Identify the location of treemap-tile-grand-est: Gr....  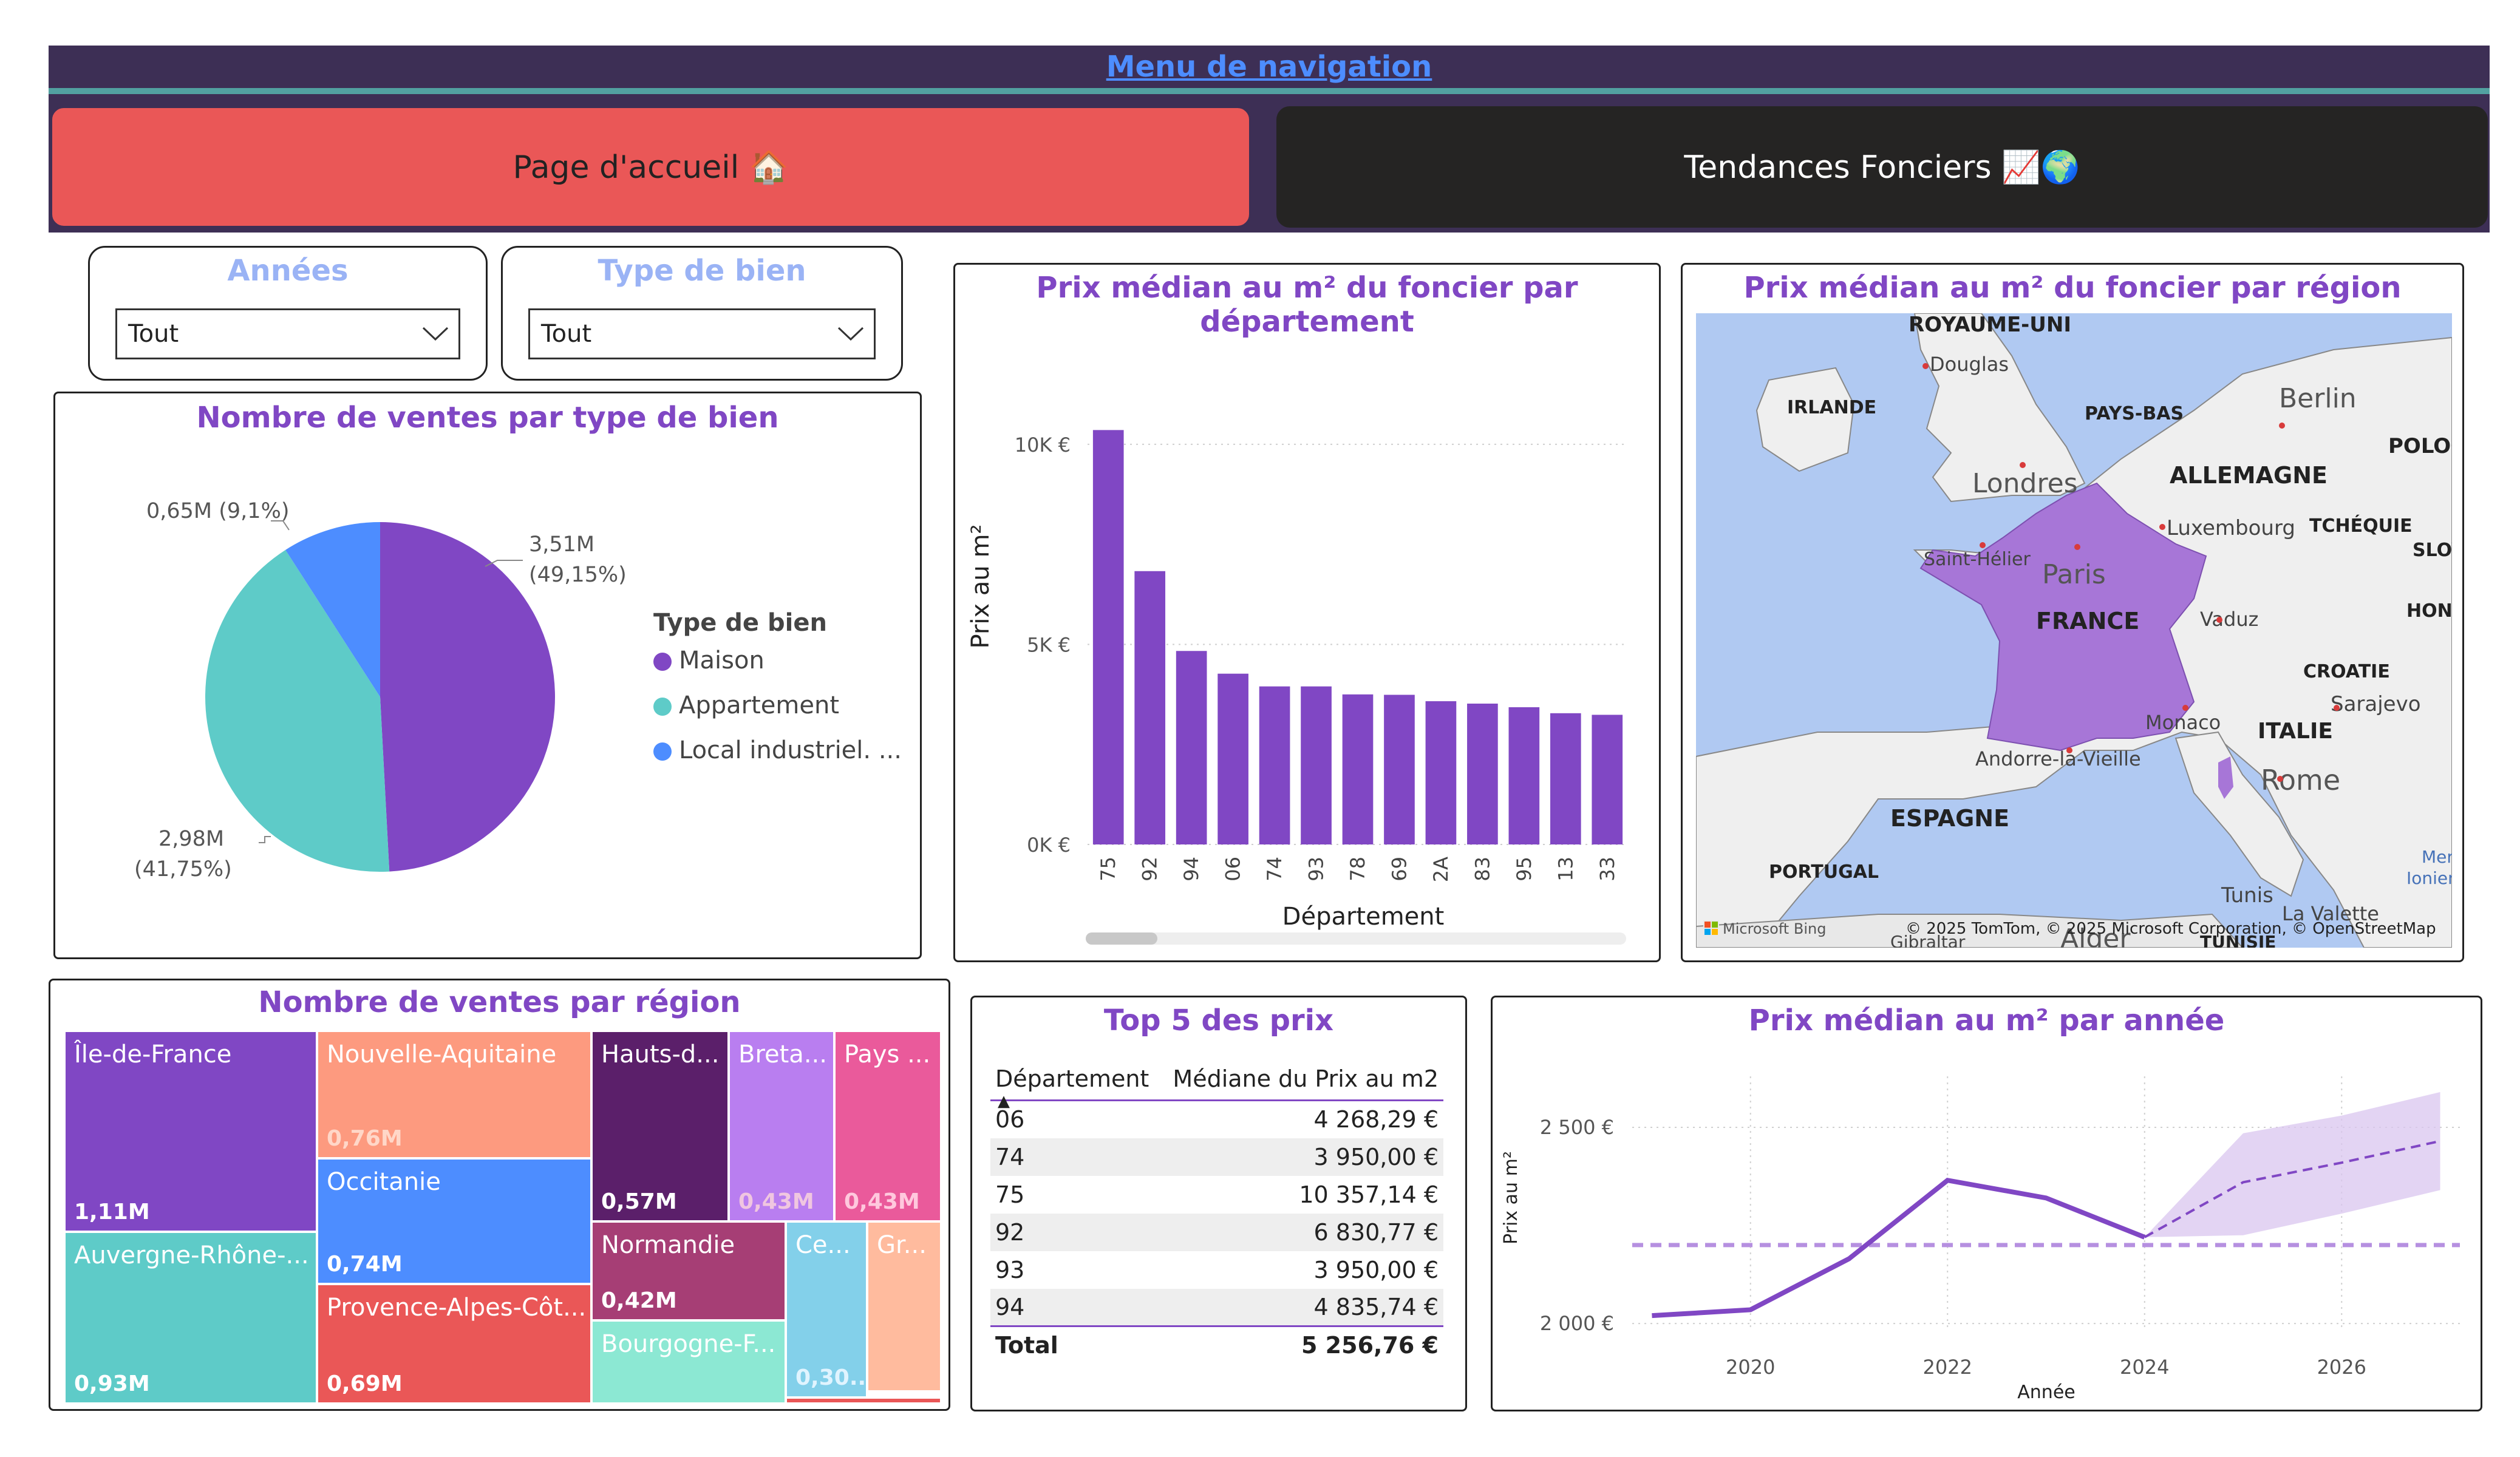
(904, 1306).